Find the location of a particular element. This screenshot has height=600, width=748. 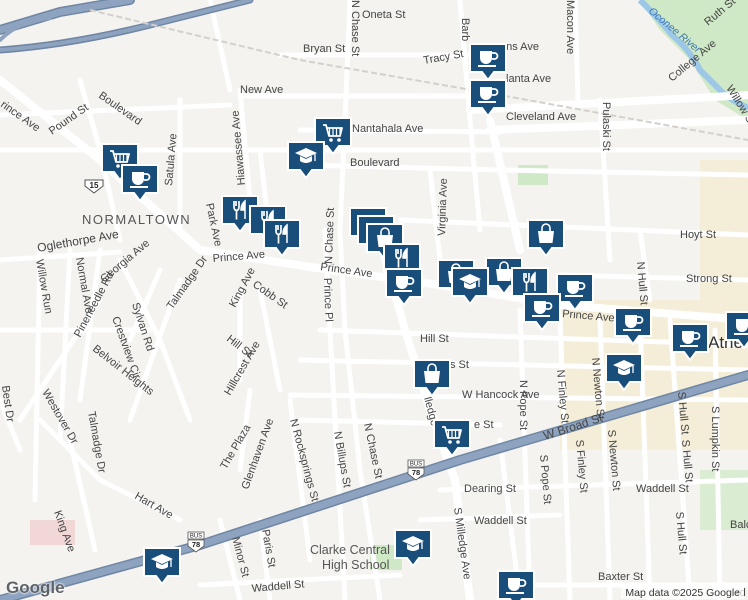

school-clarke-central-2: High School is located at coordinates (355, 565).